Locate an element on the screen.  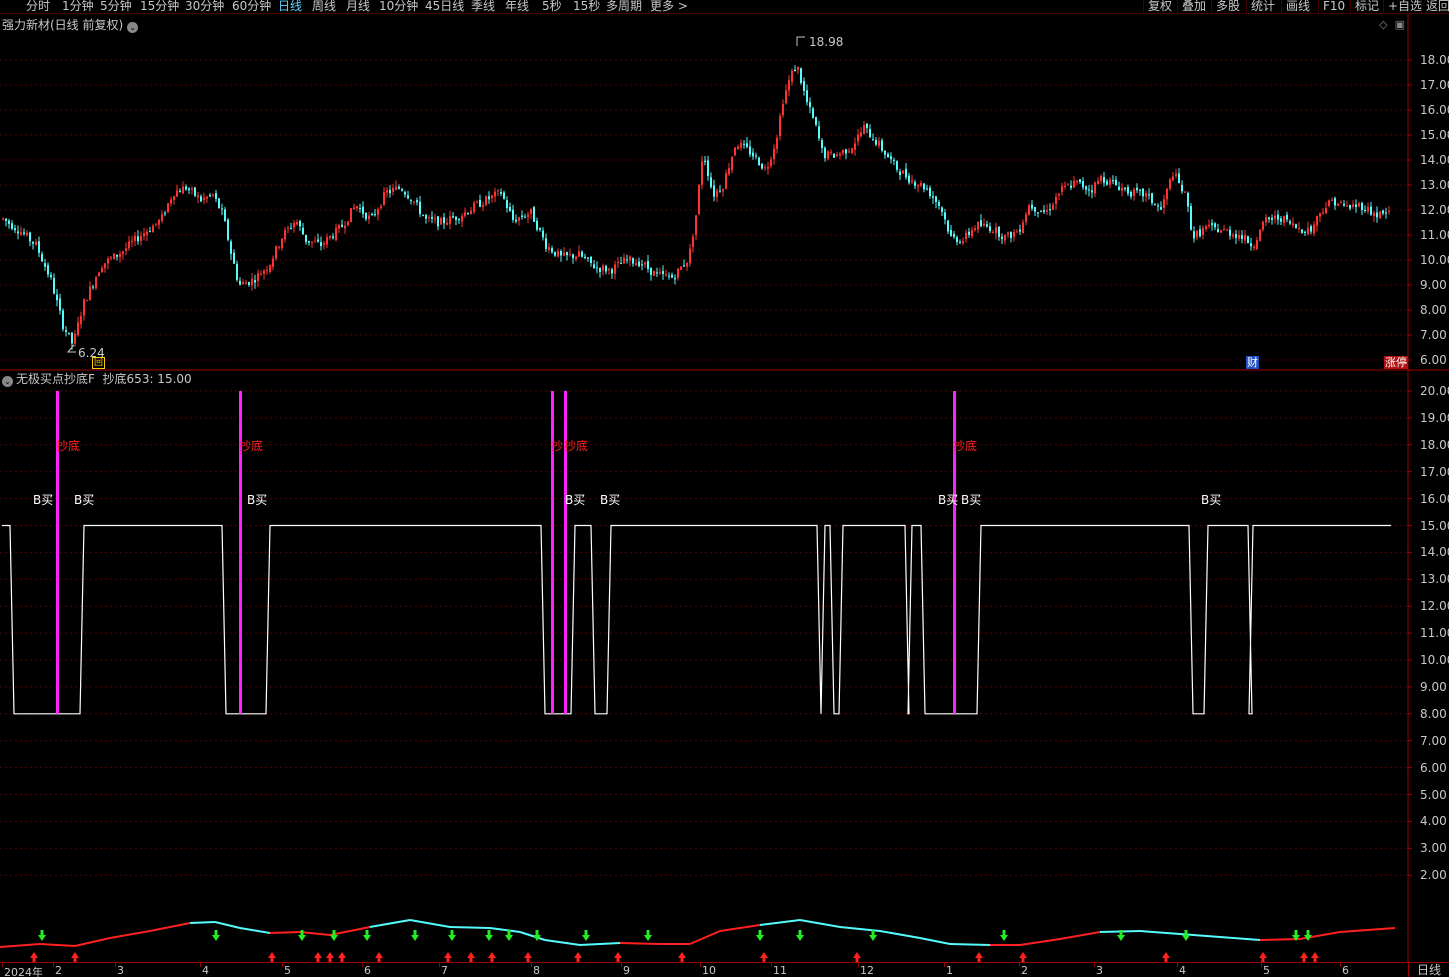
high-price-label: 18.98 is located at coordinates (826, 42).